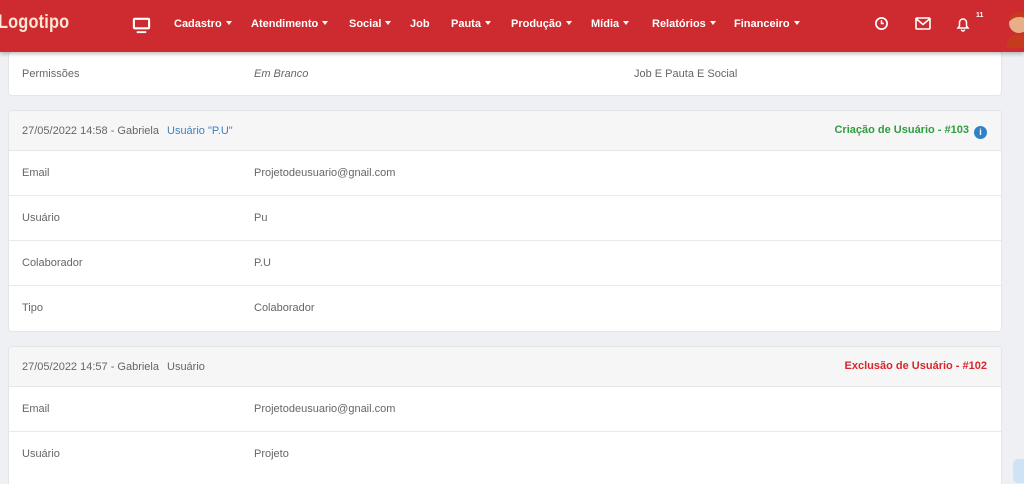 This screenshot has height=484, width=1024. Describe the element at coordinates (141, 25) in the screenshot. I see `desktop-icon` at that location.